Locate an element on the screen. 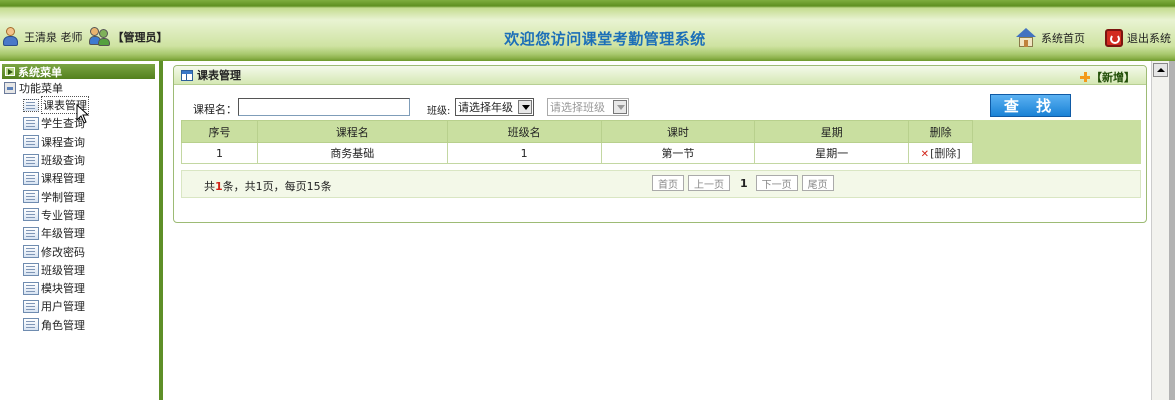 The width and height of the screenshot is (1175, 400). sidebar-item-label: 课程管理 is located at coordinates (63, 179).